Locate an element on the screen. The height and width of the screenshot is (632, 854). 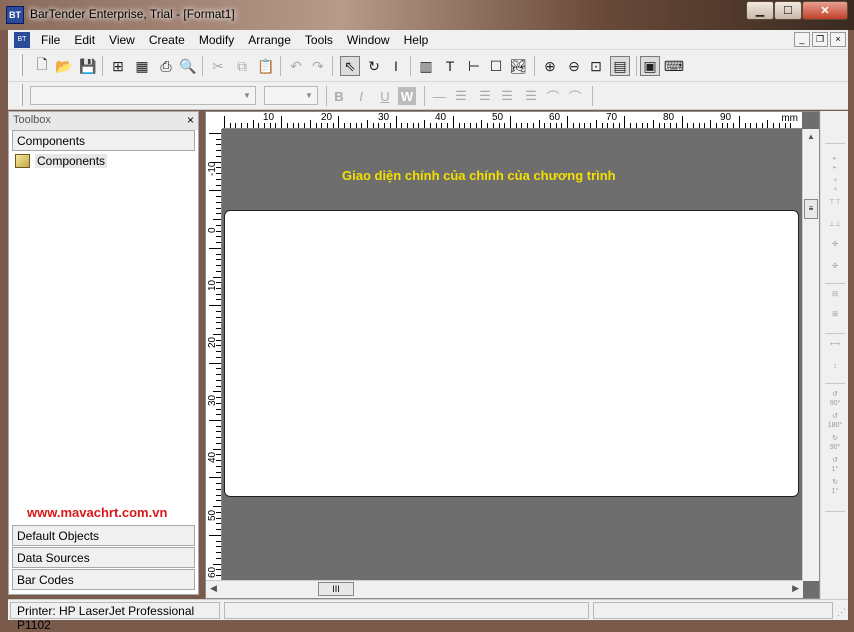
rotate-90-ccw-icon: ↺ 90° is located at coordinates (835, 398).